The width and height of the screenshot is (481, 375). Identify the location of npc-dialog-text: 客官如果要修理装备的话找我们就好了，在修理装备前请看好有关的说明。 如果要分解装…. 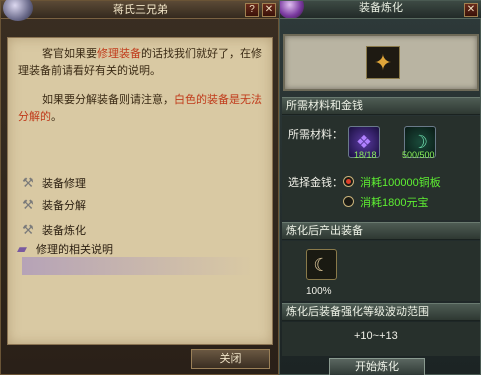
(142, 92).